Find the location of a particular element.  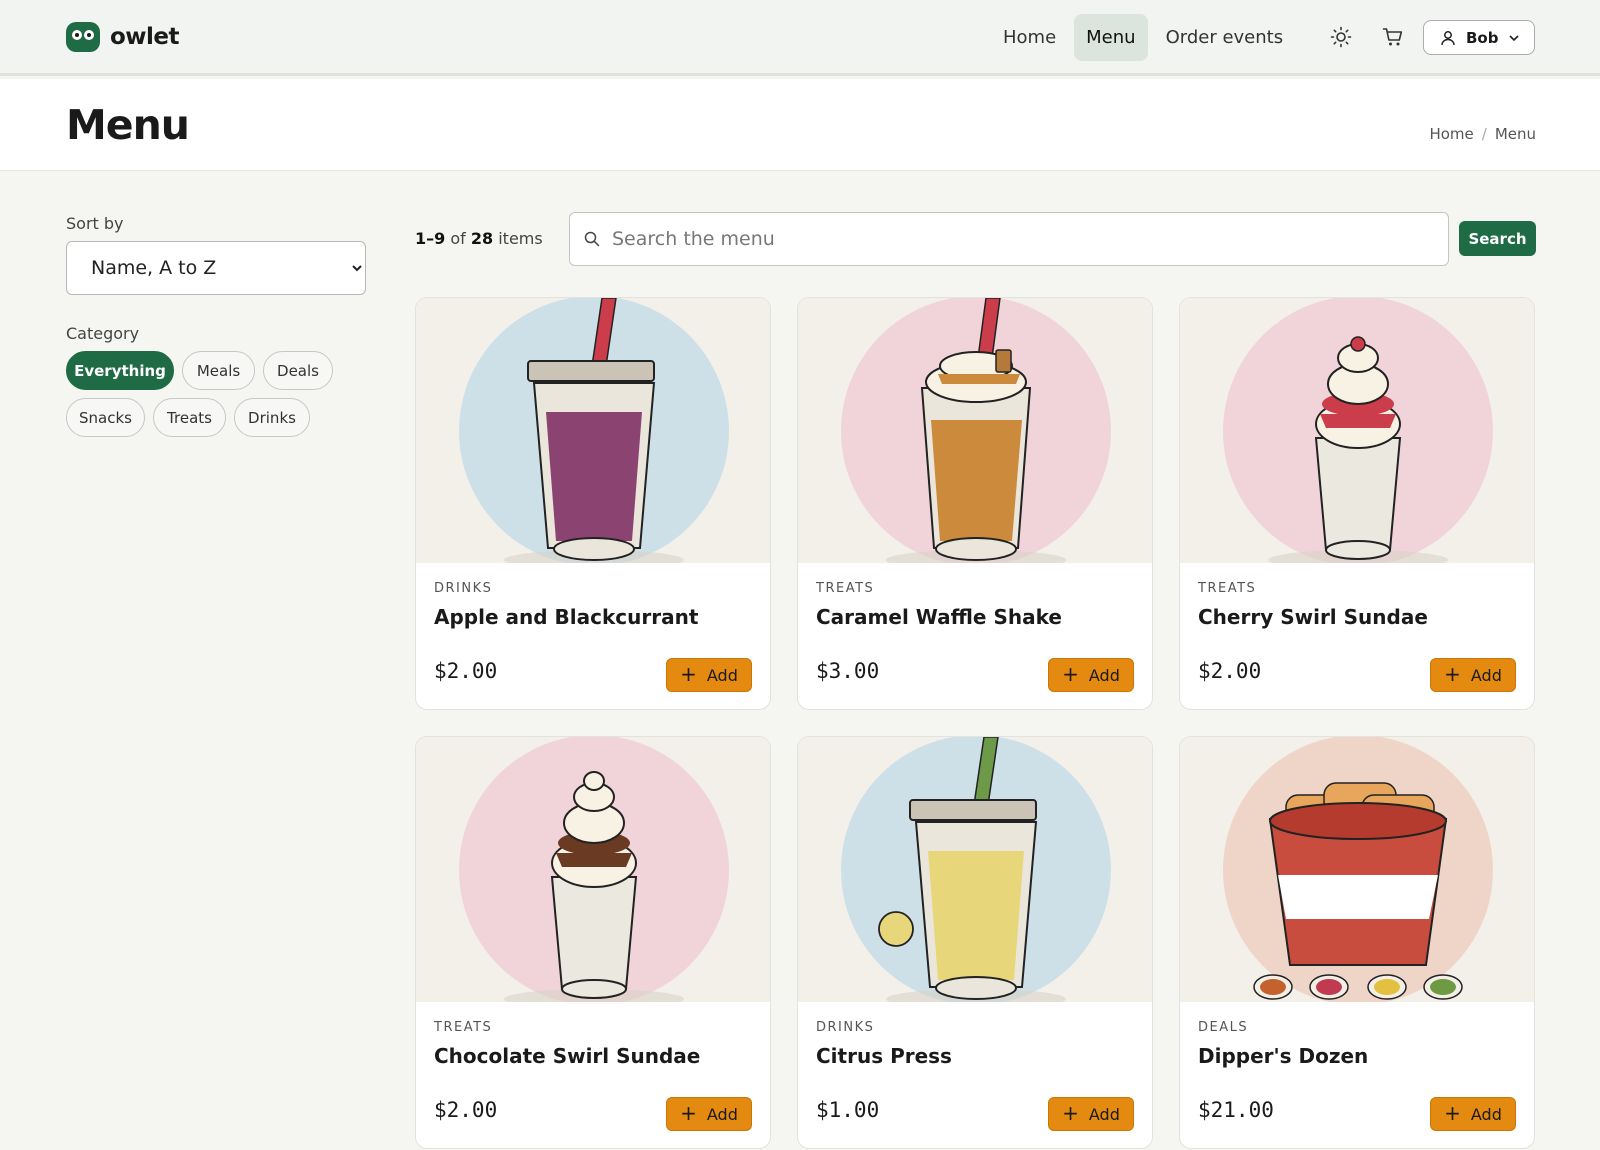

sort-select: Name, A to Z is located at coordinates (216, 268).